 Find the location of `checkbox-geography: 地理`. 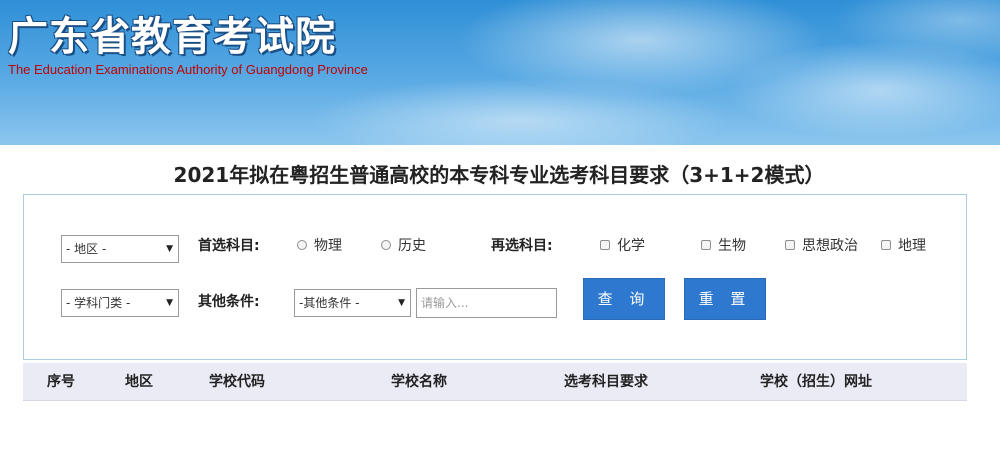

checkbox-geography: 地理 is located at coordinates (903, 245).